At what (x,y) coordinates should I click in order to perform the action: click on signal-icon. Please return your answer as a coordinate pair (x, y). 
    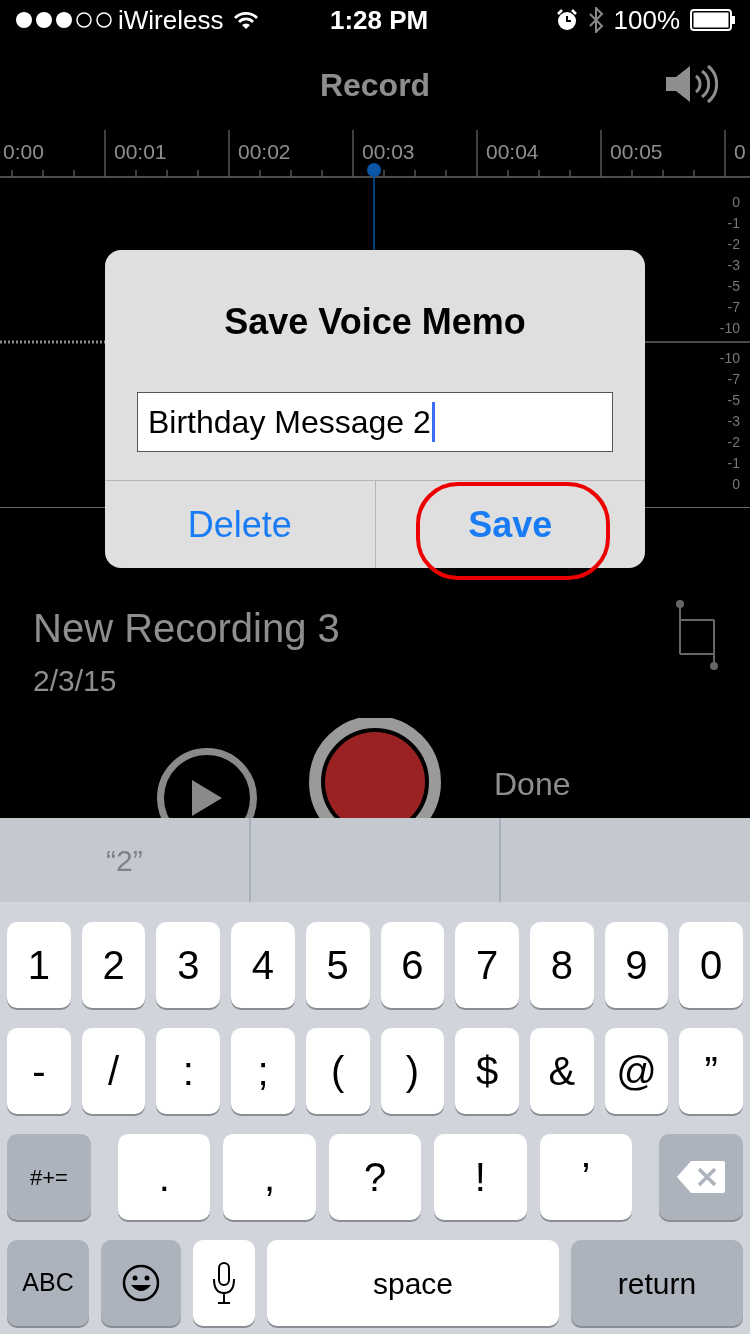
    Looking at the image, I should click on (63, 20).